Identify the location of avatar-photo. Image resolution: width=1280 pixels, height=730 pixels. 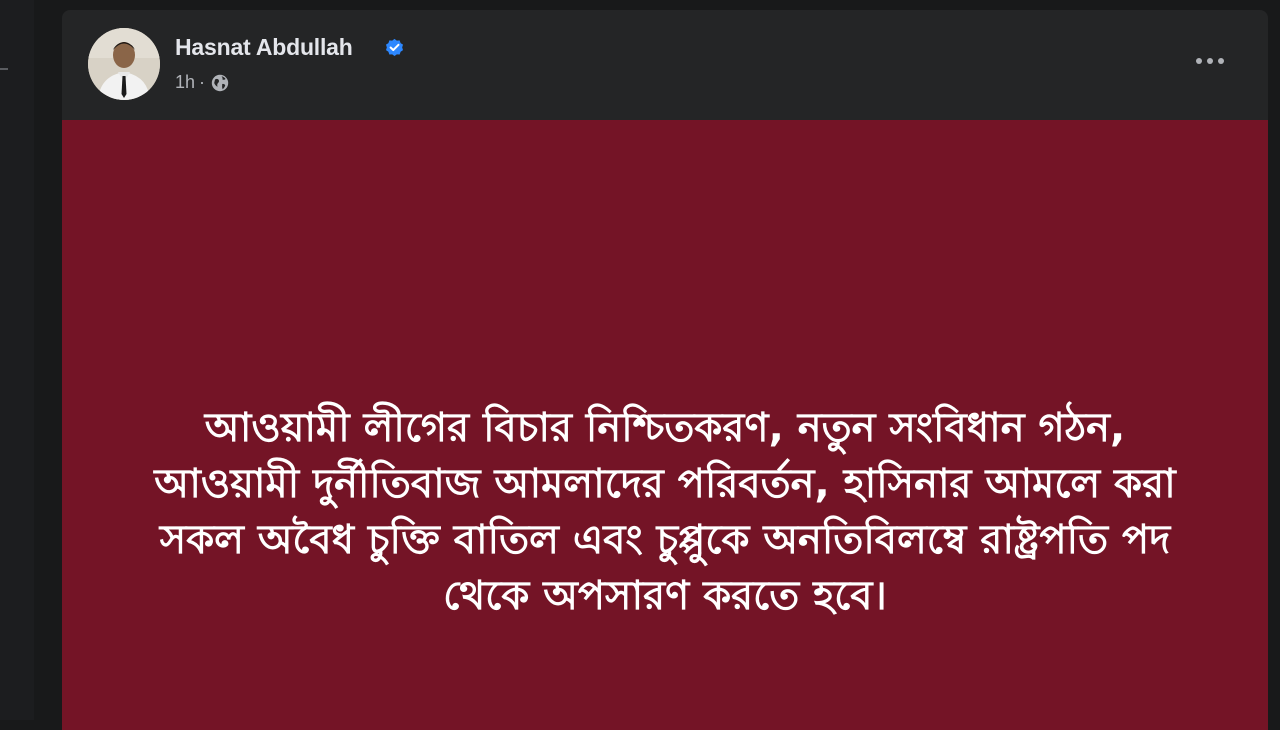
(124, 64).